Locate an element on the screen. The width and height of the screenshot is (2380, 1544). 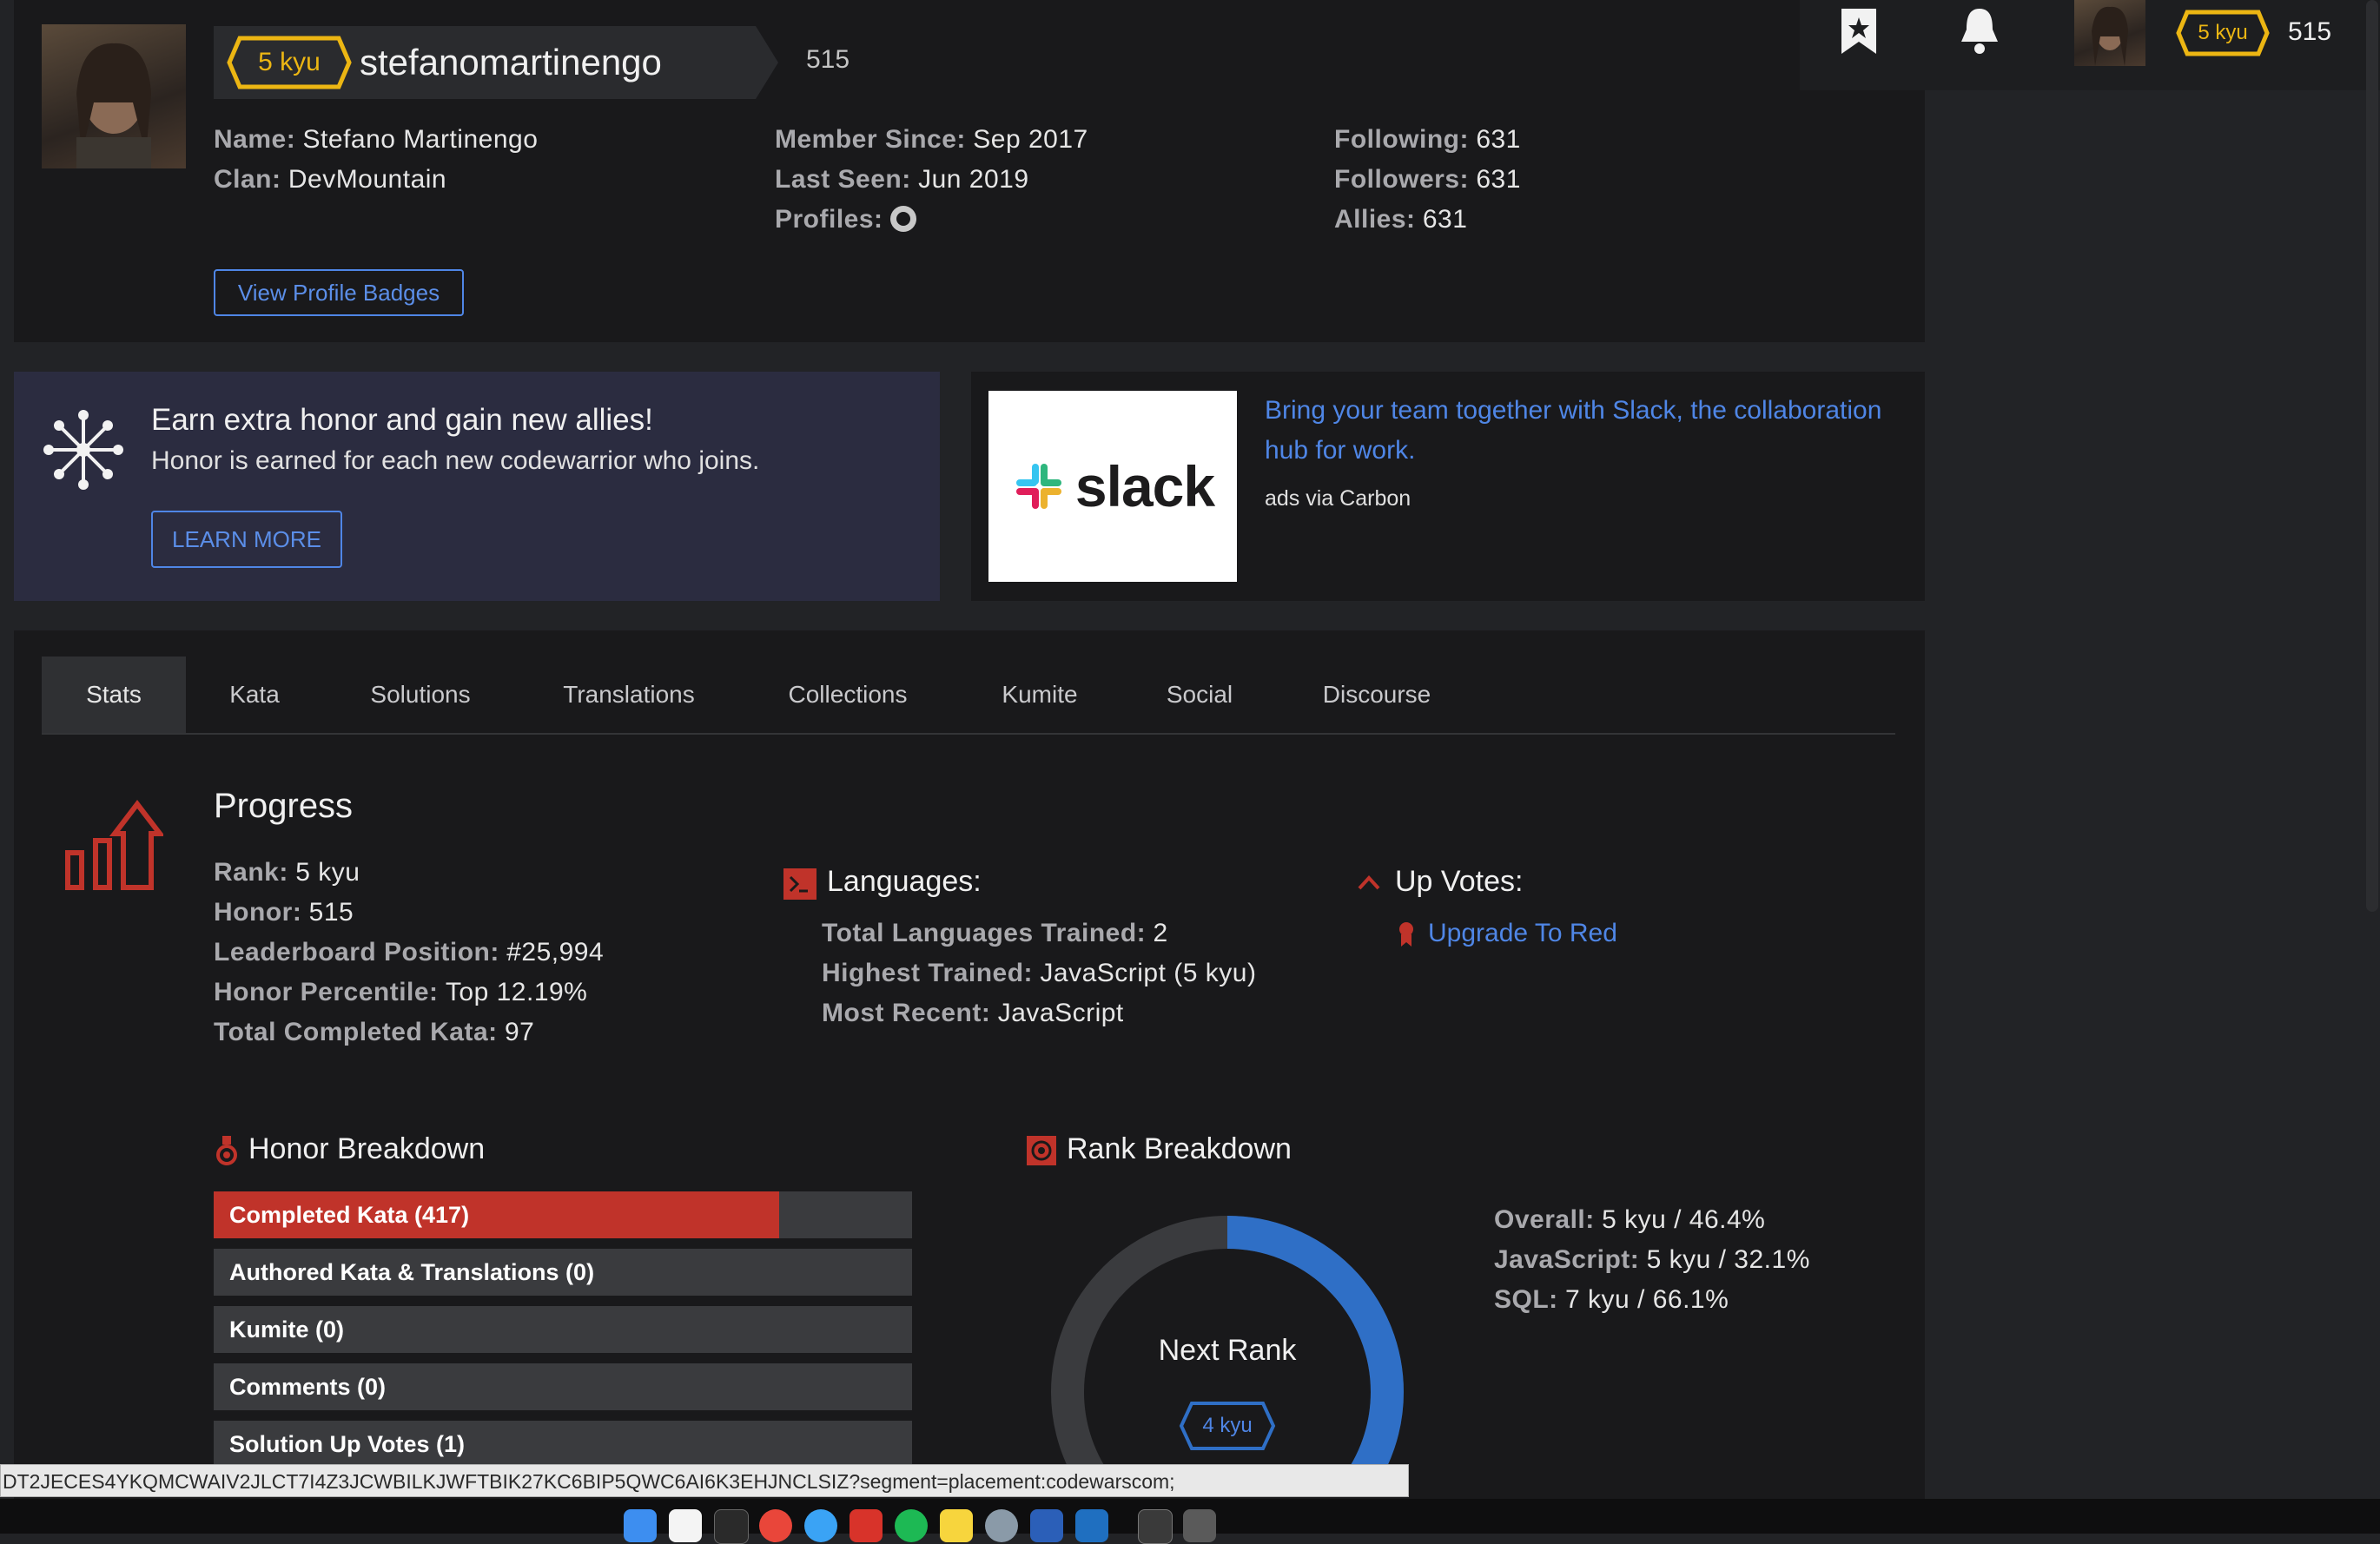
chevron-up-icon is located at coordinates (1369, 882).